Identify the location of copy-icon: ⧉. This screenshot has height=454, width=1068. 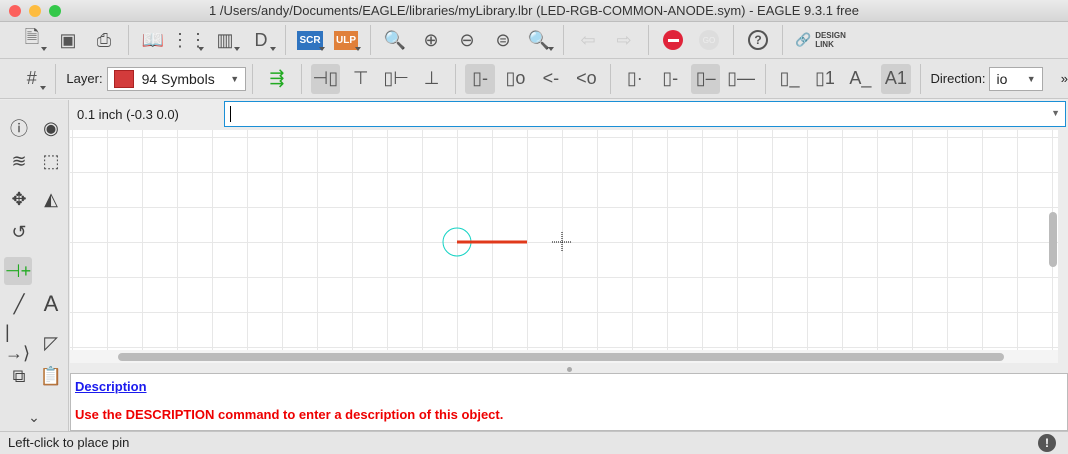
(19, 376).